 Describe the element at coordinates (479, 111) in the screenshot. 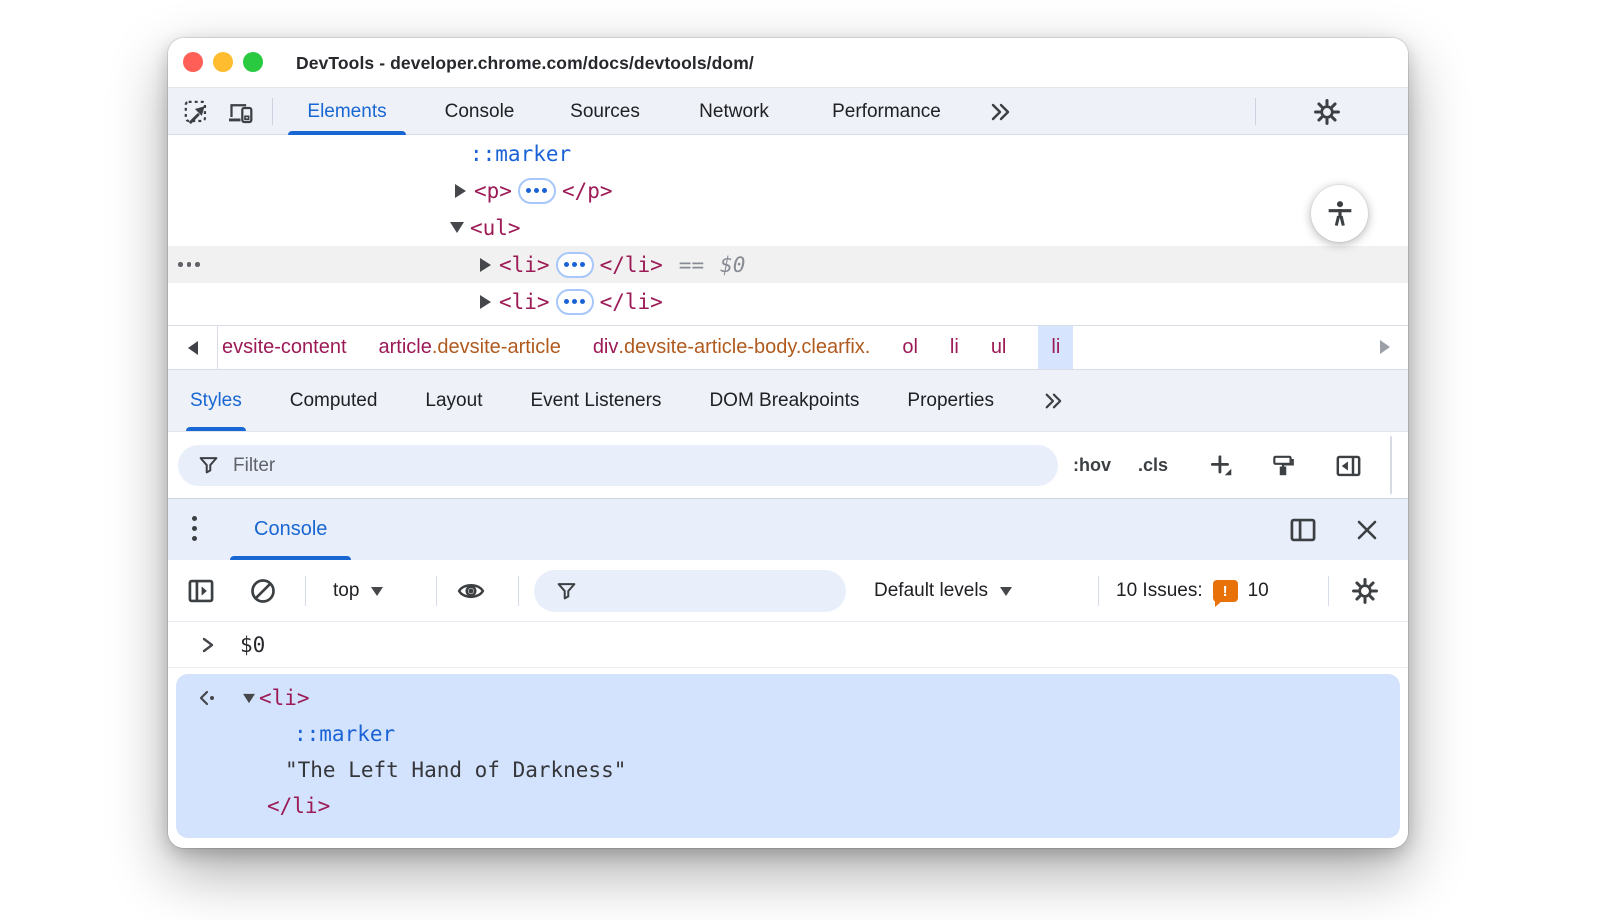

I see `tab-console: Console` at that location.